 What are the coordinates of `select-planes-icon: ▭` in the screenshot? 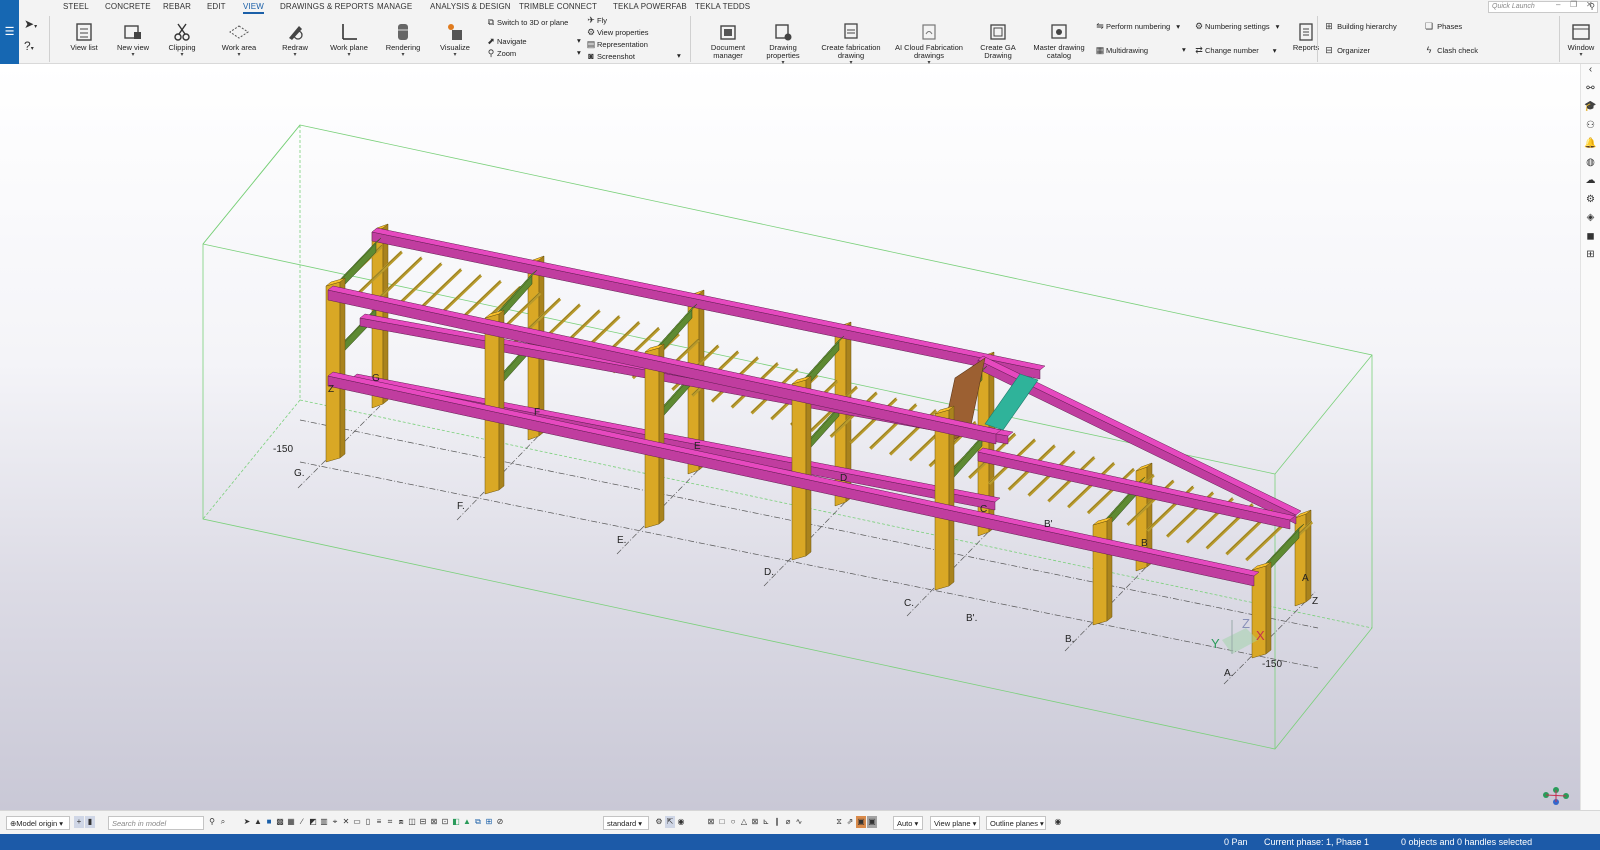 It's located at (357, 822).